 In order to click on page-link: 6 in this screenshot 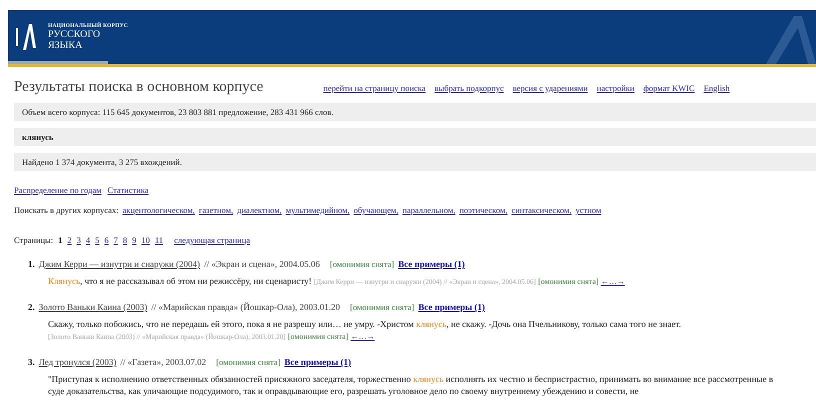, I will do `click(106, 240)`.